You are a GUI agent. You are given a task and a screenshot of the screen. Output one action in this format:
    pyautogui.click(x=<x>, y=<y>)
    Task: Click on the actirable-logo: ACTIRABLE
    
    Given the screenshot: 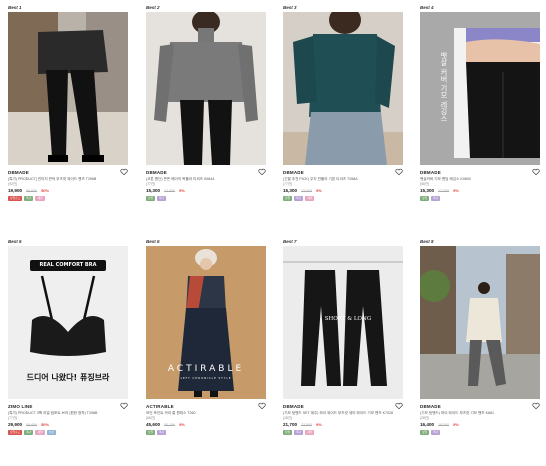 What is the action you would take?
    pyautogui.click(x=206, y=369)
    